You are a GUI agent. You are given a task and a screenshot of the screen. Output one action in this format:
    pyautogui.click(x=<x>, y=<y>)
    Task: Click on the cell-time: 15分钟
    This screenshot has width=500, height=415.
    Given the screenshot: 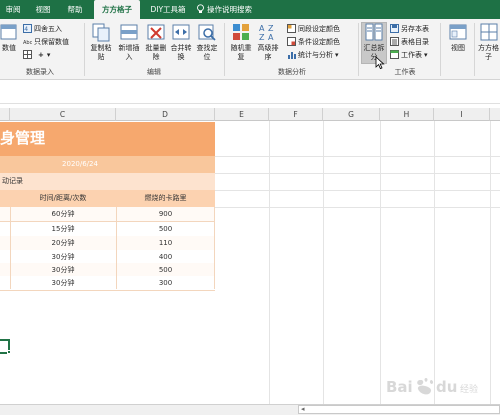 What is the action you would take?
    pyautogui.click(x=63, y=229)
    